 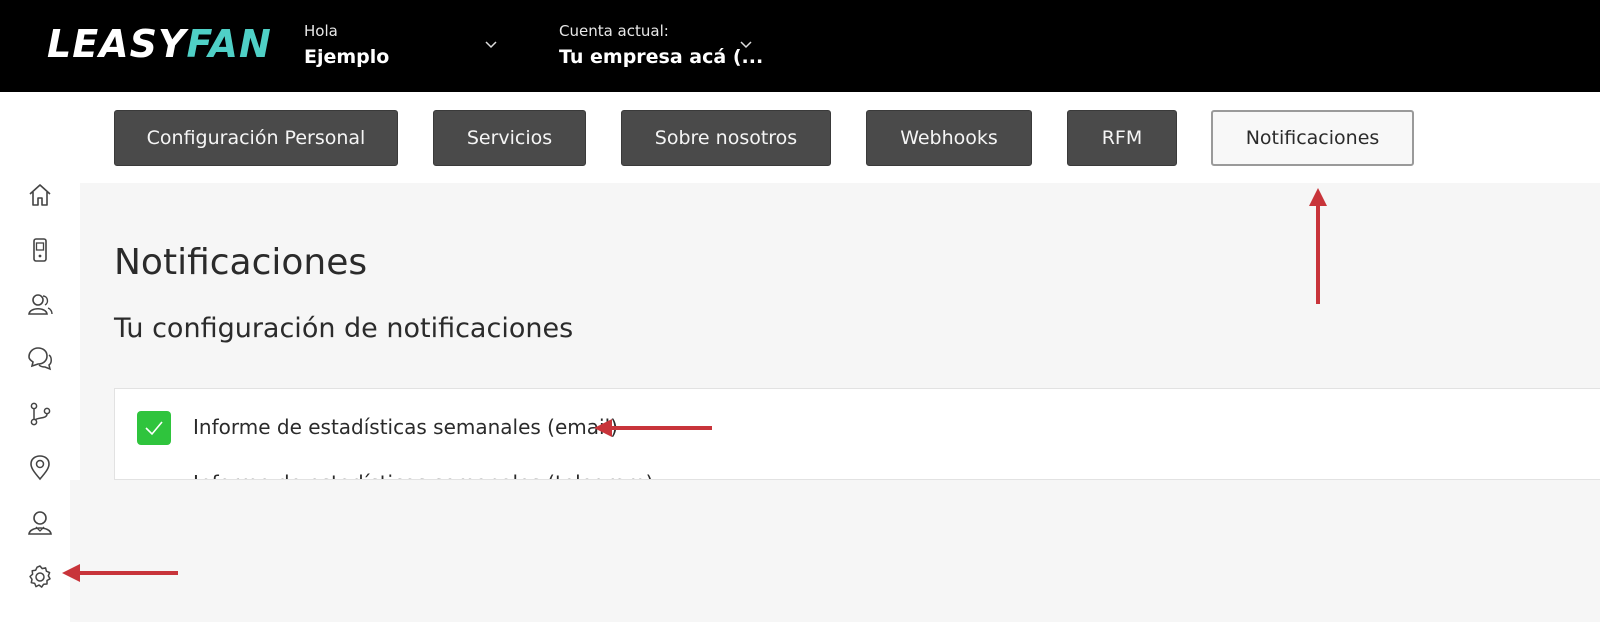 What do you see at coordinates (117, 44) in the screenshot?
I see `logo-text-leasy: LEASY` at bounding box center [117, 44].